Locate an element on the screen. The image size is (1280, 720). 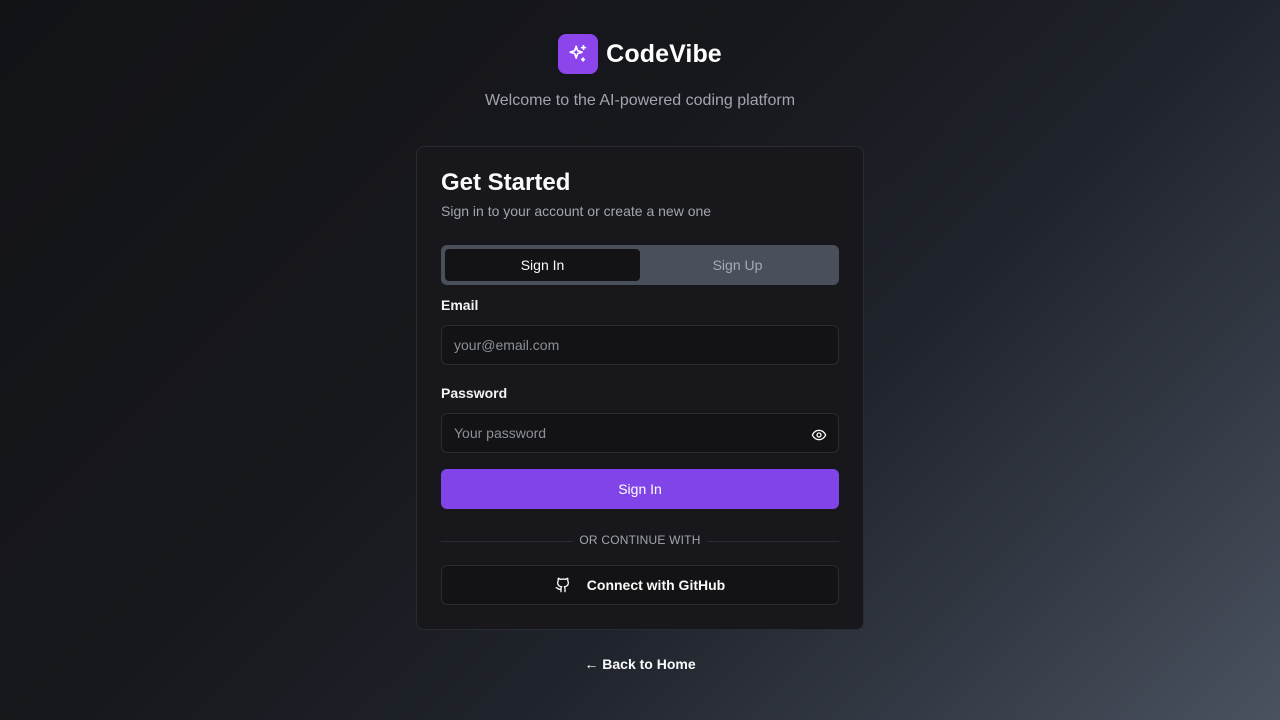
password-field is located at coordinates (640, 433).